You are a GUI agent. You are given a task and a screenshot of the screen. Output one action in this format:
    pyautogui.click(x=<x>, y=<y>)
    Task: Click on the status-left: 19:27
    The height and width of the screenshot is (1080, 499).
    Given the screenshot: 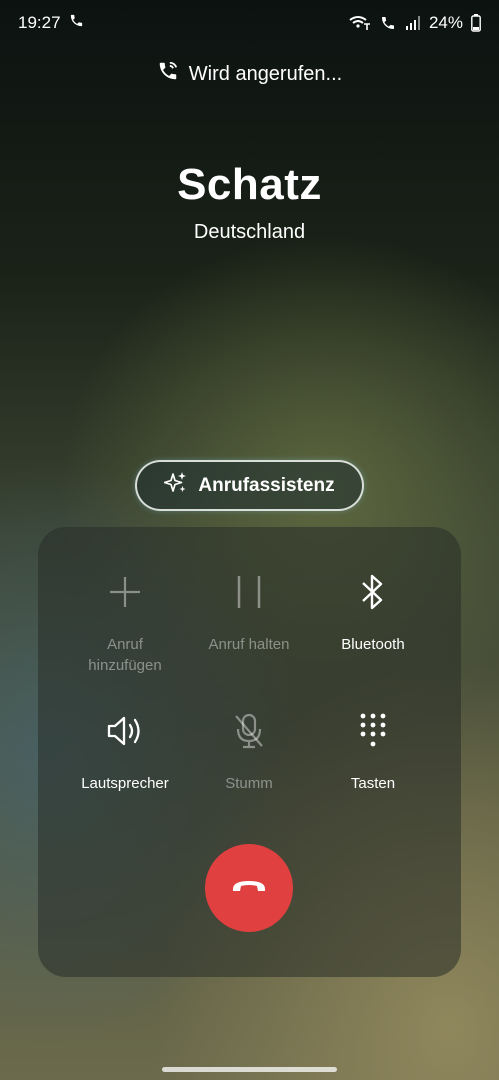 What is the action you would take?
    pyautogui.click(x=51, y=23)
    